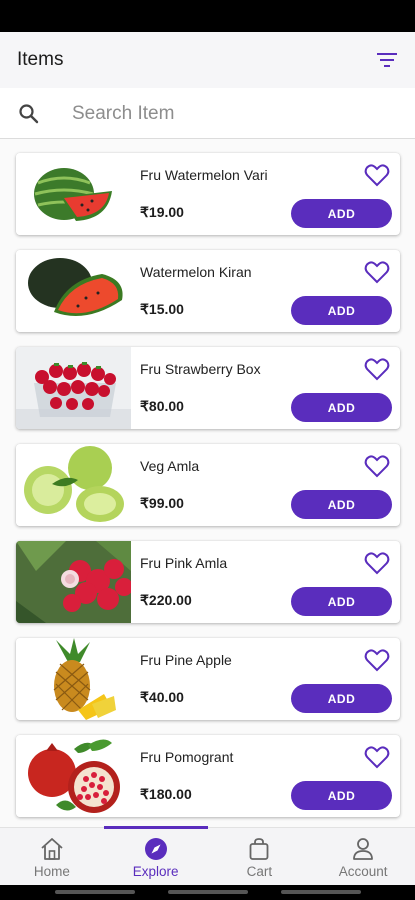 The image size is (415, 900). What do you see at coordinates (52, 849) in the screenshot?
I see `home-icon` at bounding box center [52, 849].